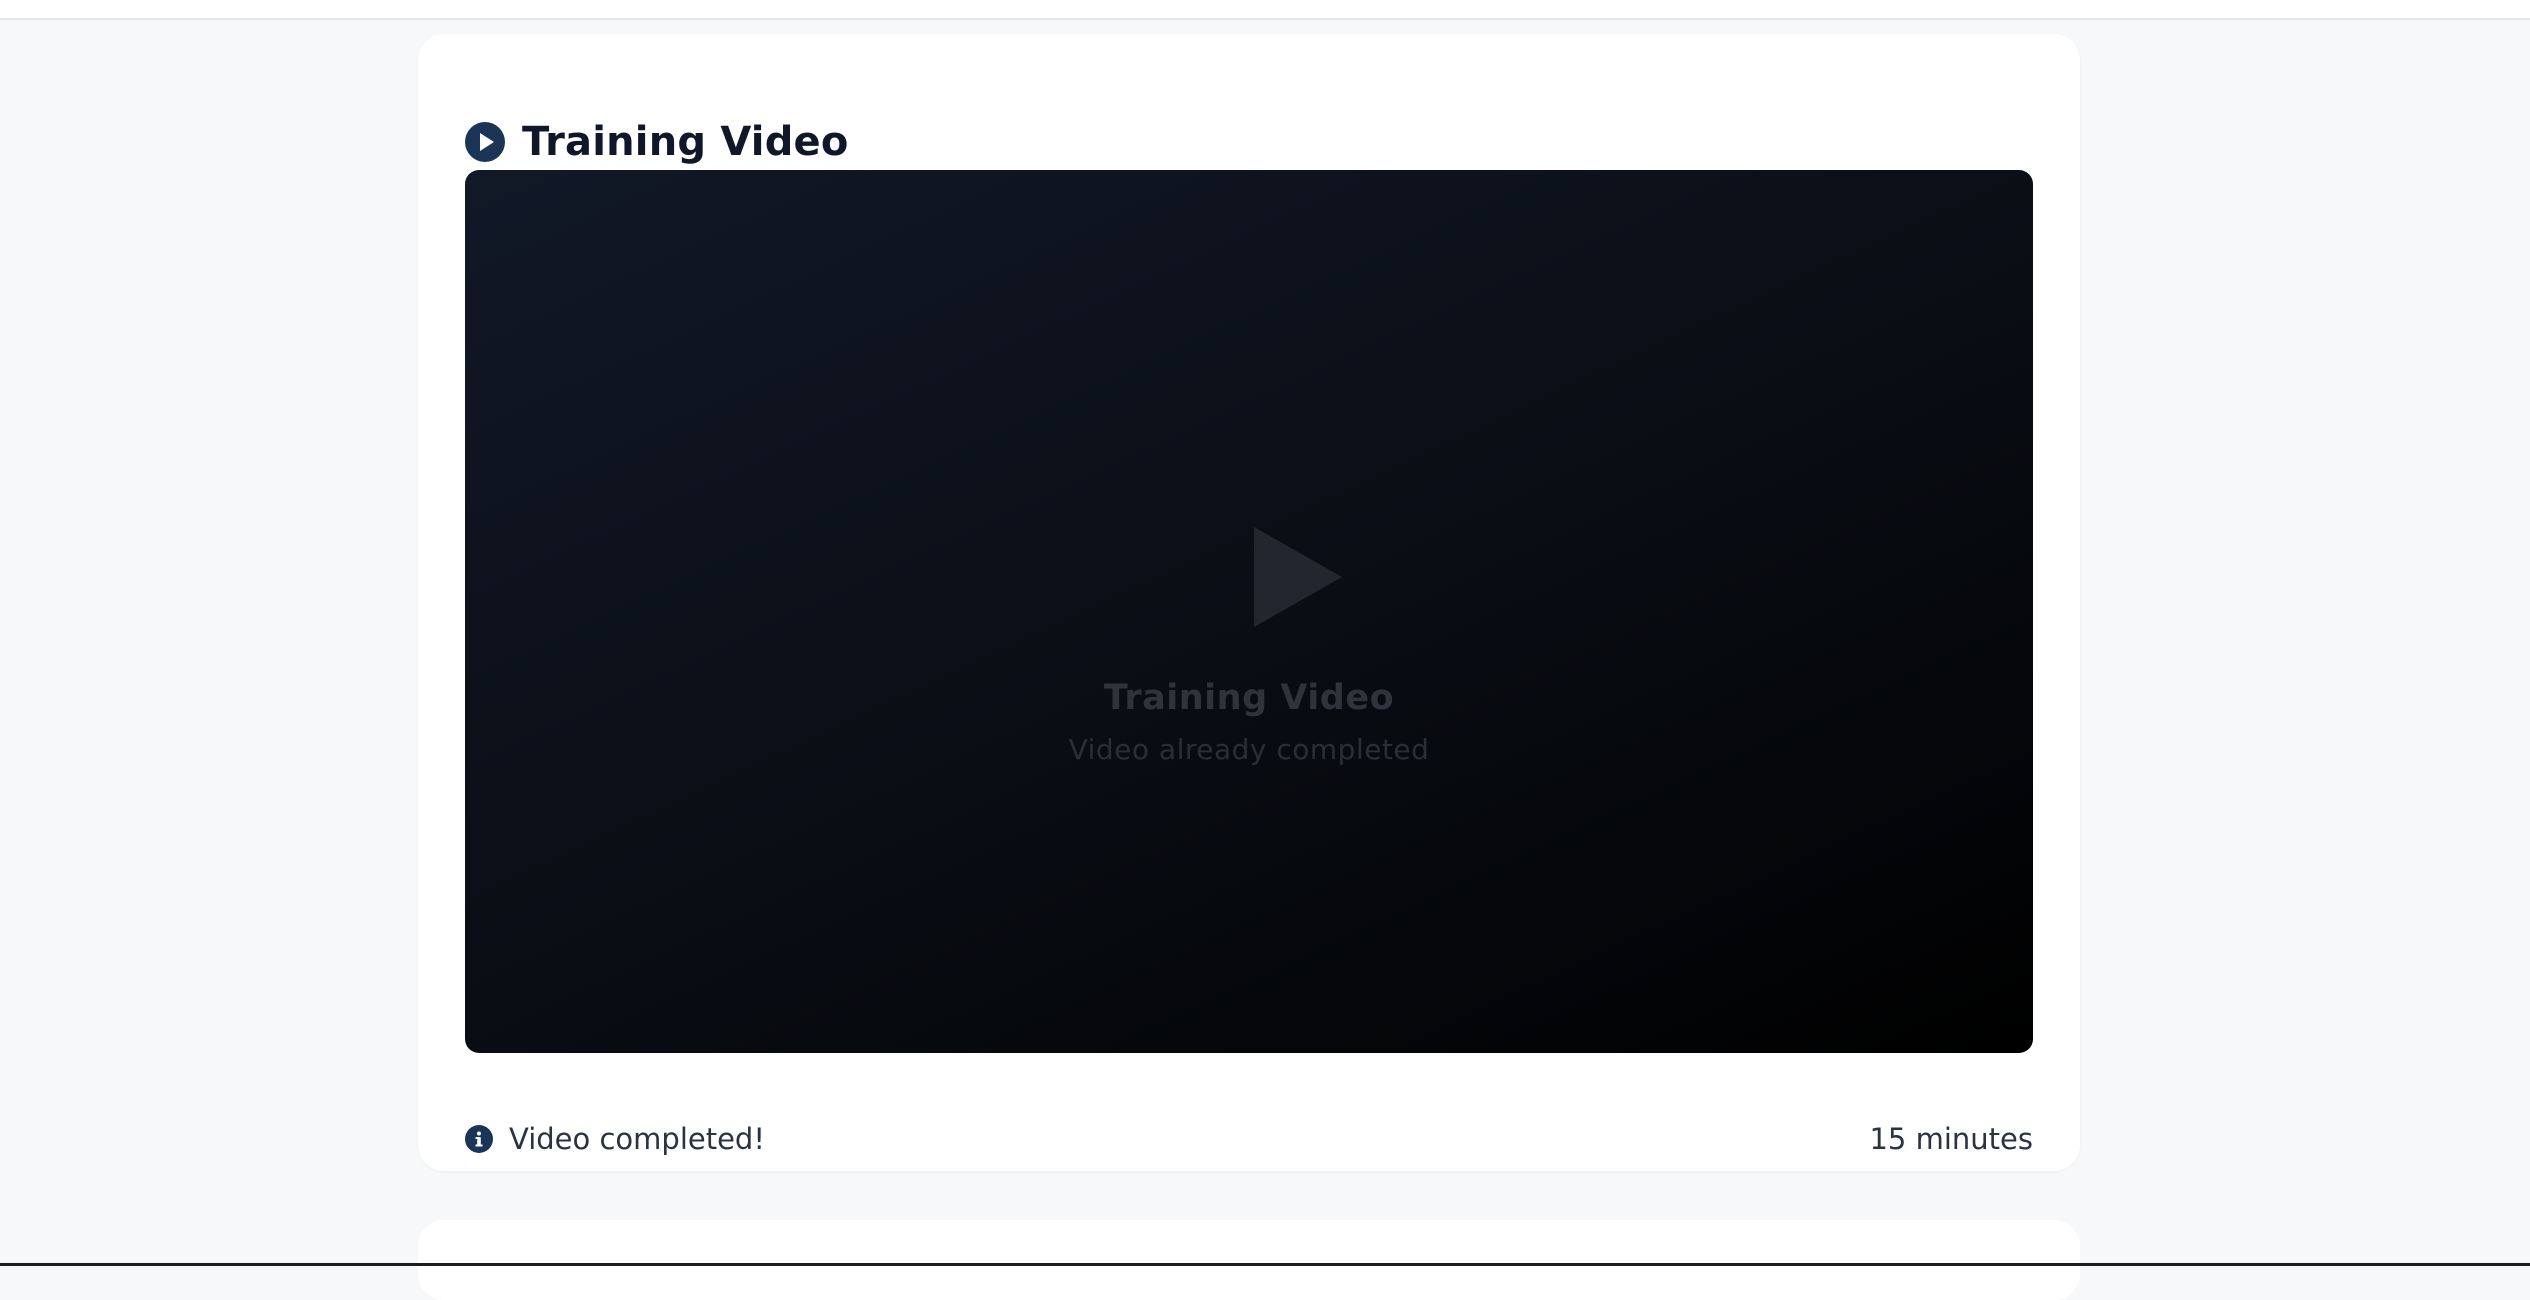 This screenshot has width=2530, height=1300. Describe the element at coordinates (1249, 1139) in the screenshot. I see `video-footer: Video completed! 15 minutes` at that location.